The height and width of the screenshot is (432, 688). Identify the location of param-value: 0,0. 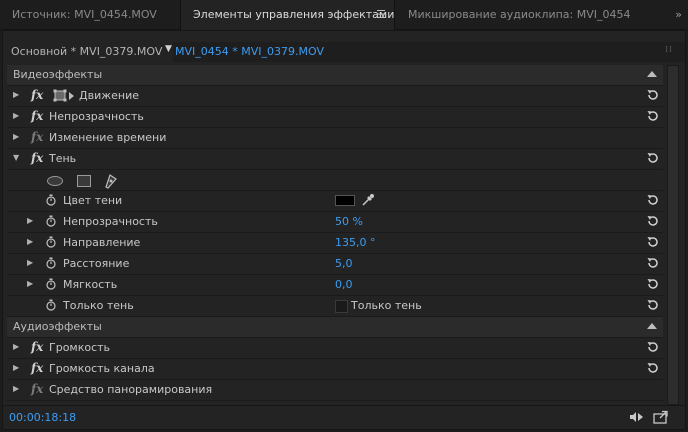
(344, 284).